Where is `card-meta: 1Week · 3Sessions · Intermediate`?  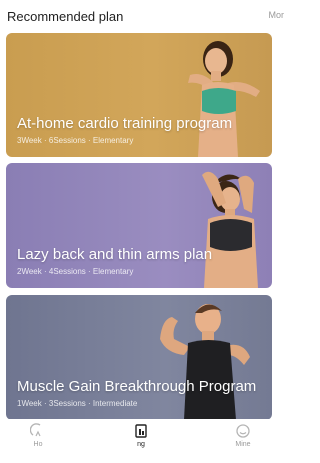
card-meta: 1Week · 3Sessions · Intermediate is located at coordinates (77, 403).